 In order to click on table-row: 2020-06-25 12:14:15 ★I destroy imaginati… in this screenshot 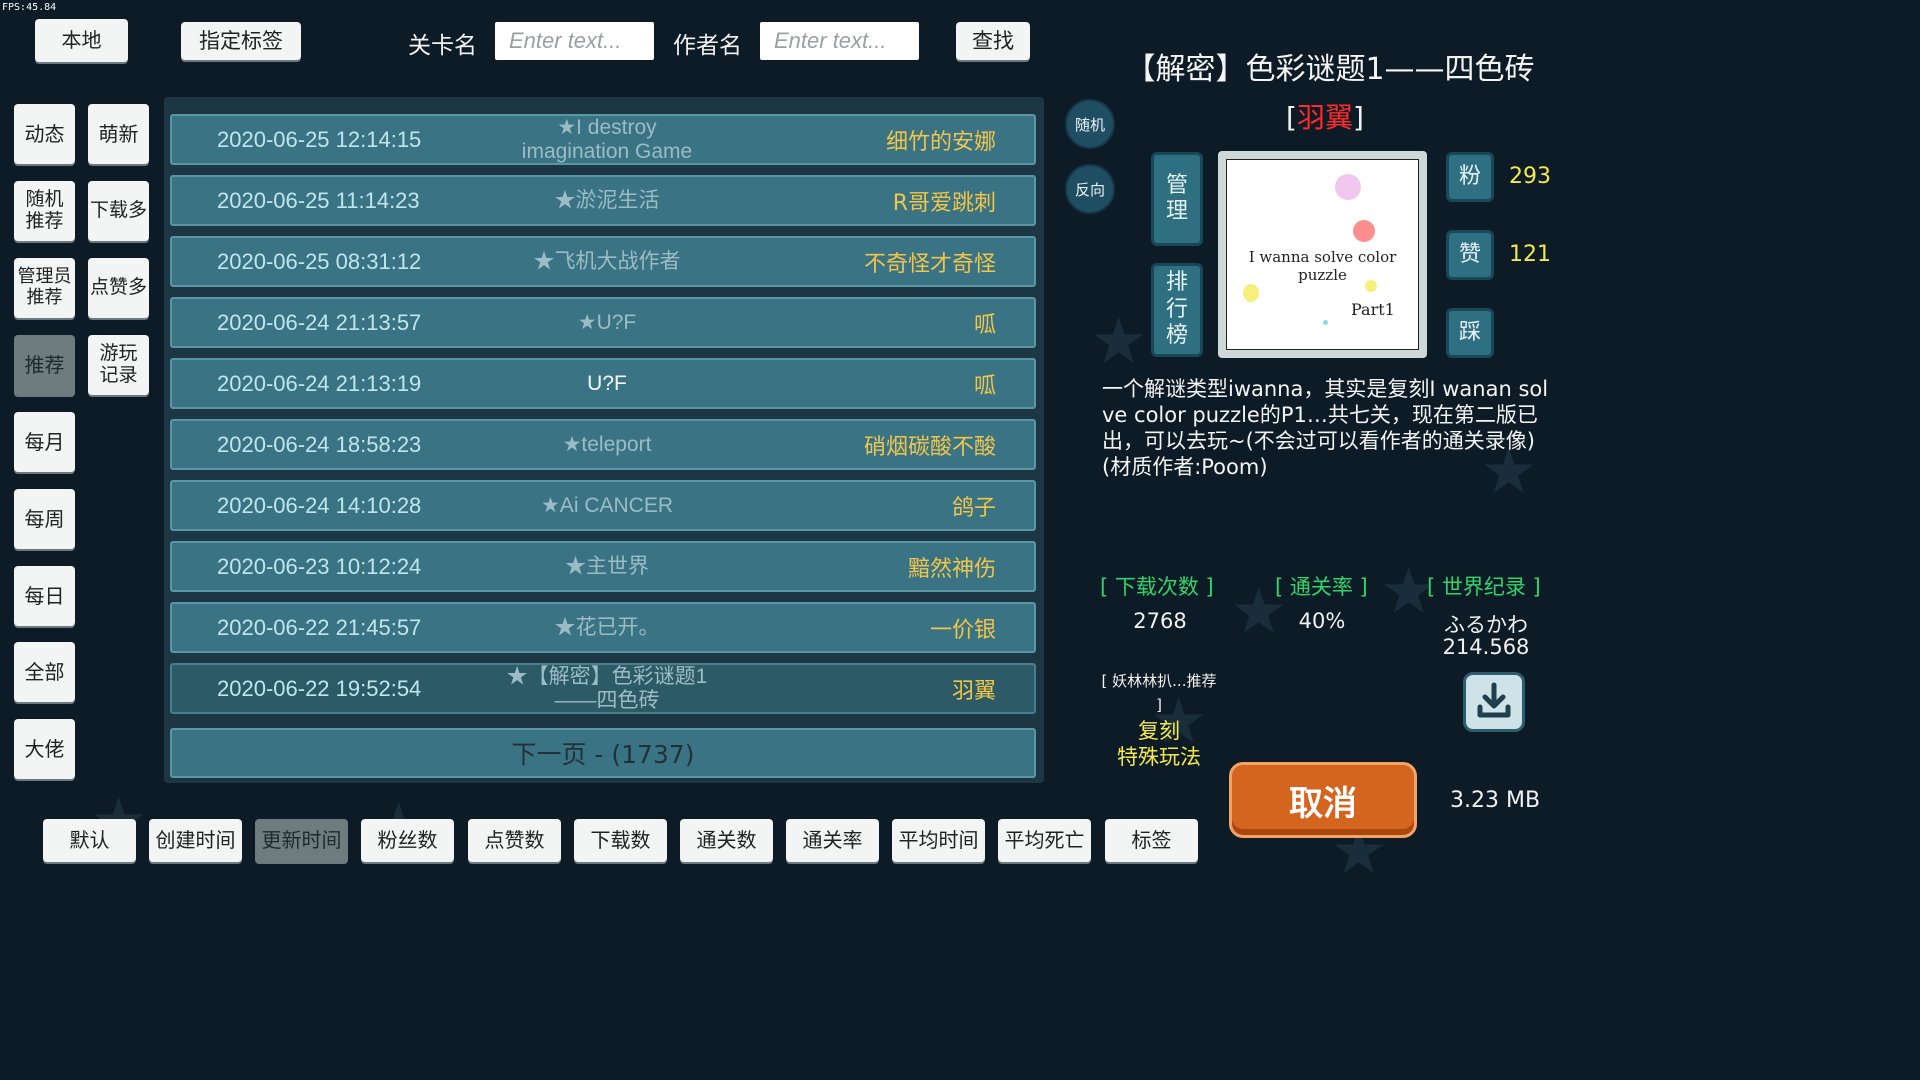, I will do `click(603, 139)`.